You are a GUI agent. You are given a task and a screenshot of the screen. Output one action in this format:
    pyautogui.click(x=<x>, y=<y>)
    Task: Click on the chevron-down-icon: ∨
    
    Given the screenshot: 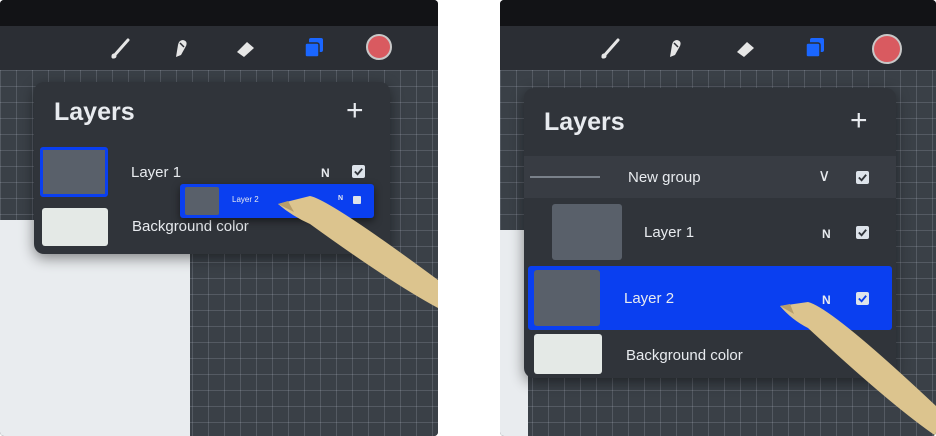 What is the action you would take?
    pyautogui.click(x=824, y=176)
    